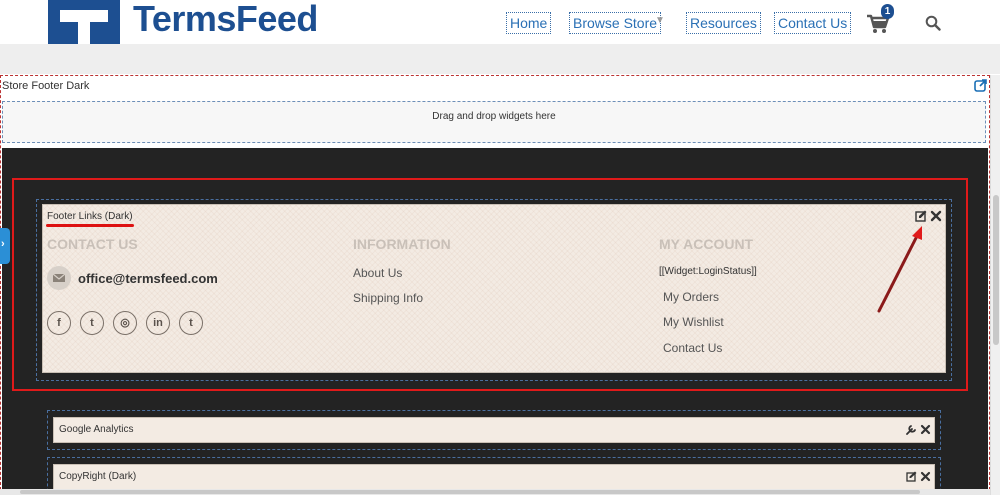 This screenshot has height=495, width=1000. Describe the element at coordinates (402, 244) in the screenshot. I see `information-heading: INFORMATION` at that location.